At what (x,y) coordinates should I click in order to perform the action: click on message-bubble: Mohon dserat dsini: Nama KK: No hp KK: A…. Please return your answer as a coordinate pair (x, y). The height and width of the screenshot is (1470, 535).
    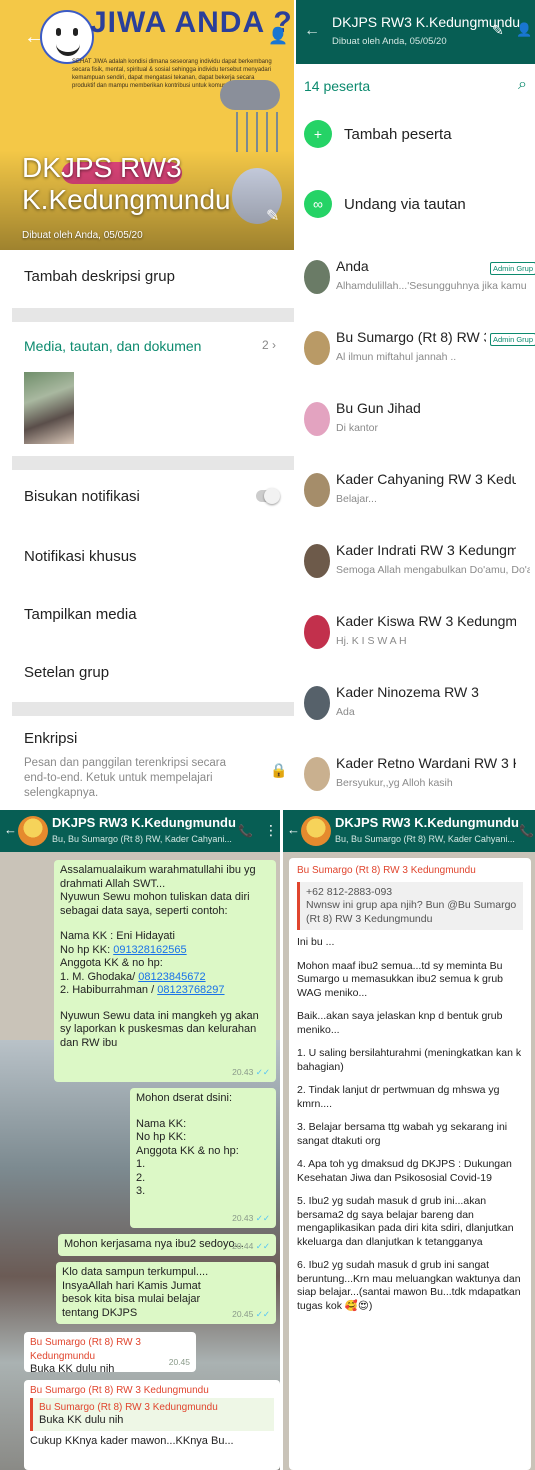
    Looking at the image, I should click on (203, 1158).